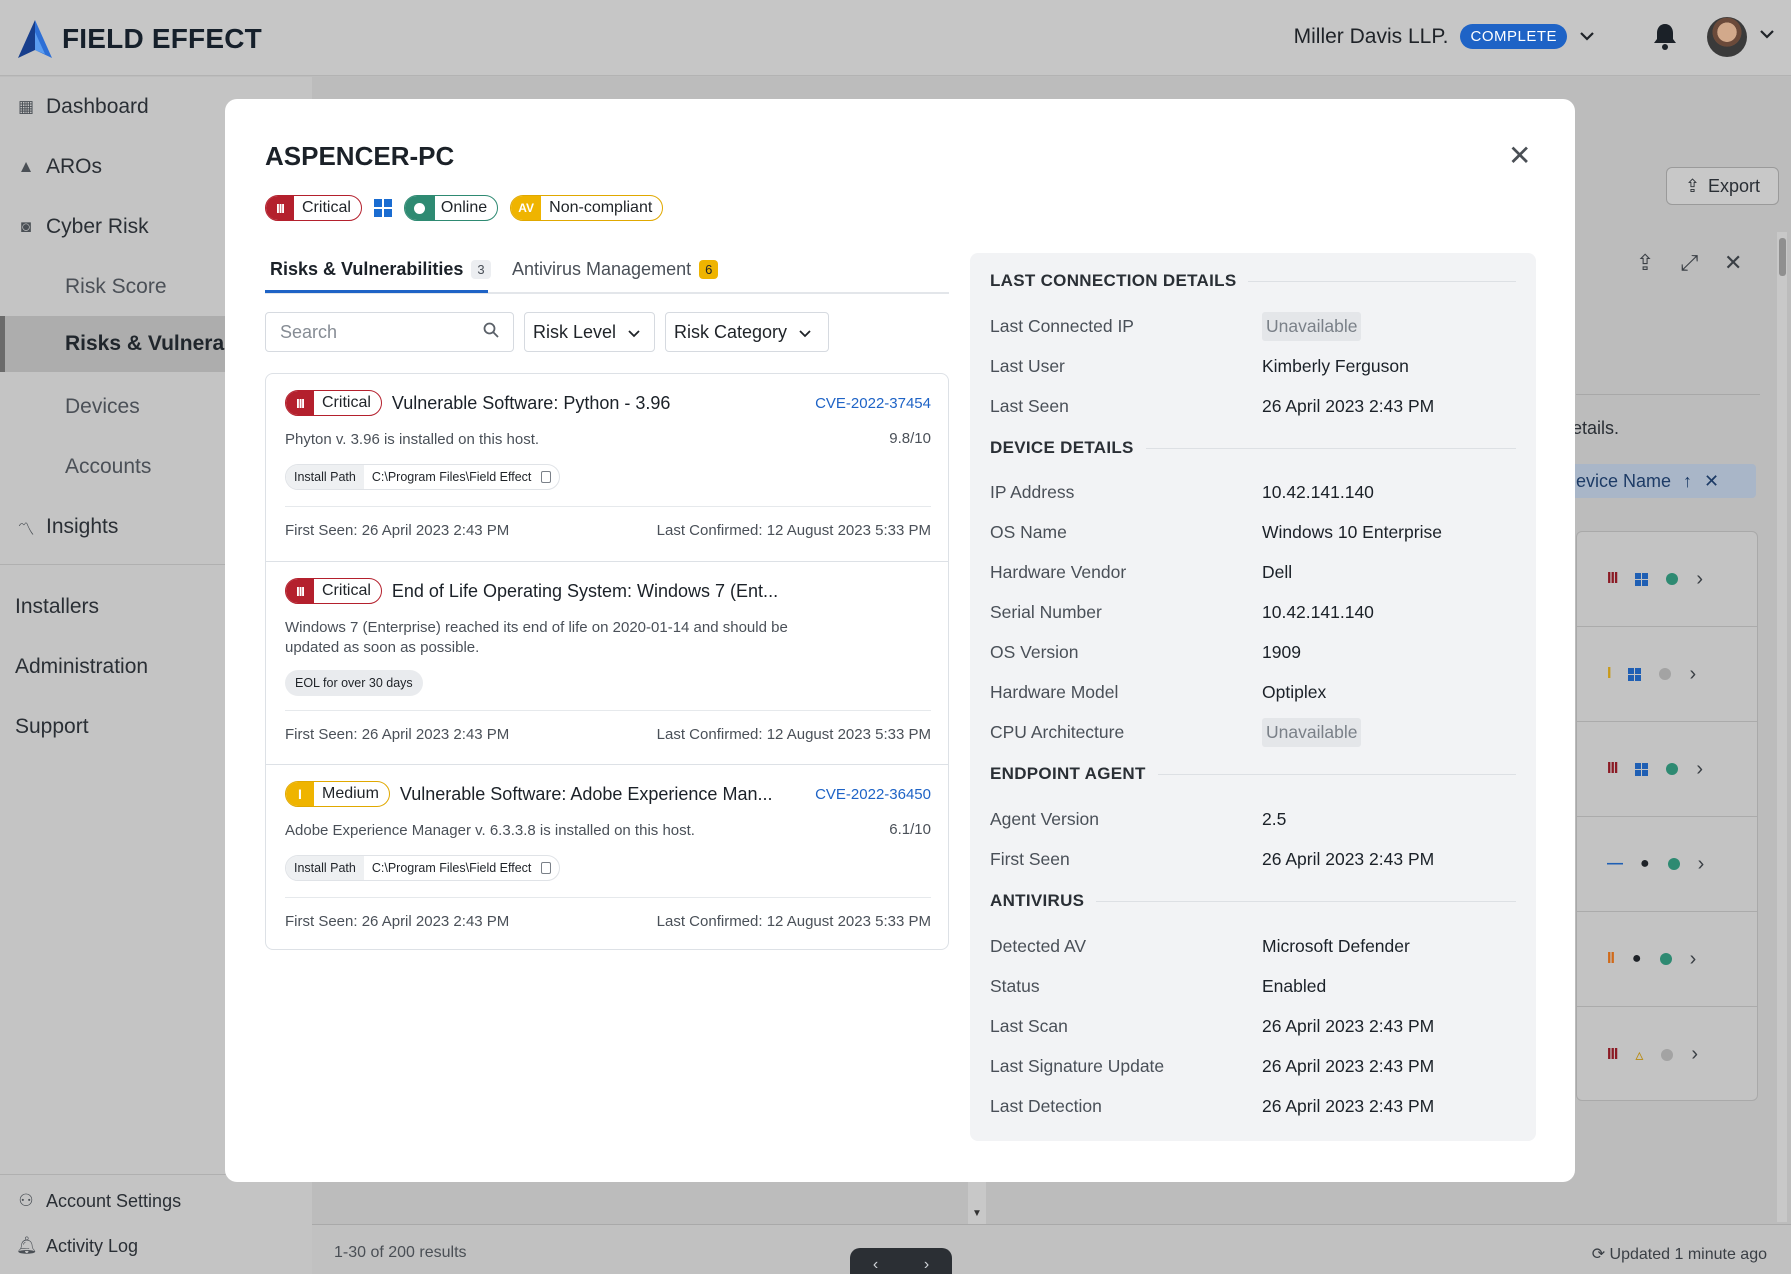 The height and width of the screenshot is (1274, 1791). Describe the element at coordinates (709, 269) in the screenshot. I see `tab-count: 6` at that location.